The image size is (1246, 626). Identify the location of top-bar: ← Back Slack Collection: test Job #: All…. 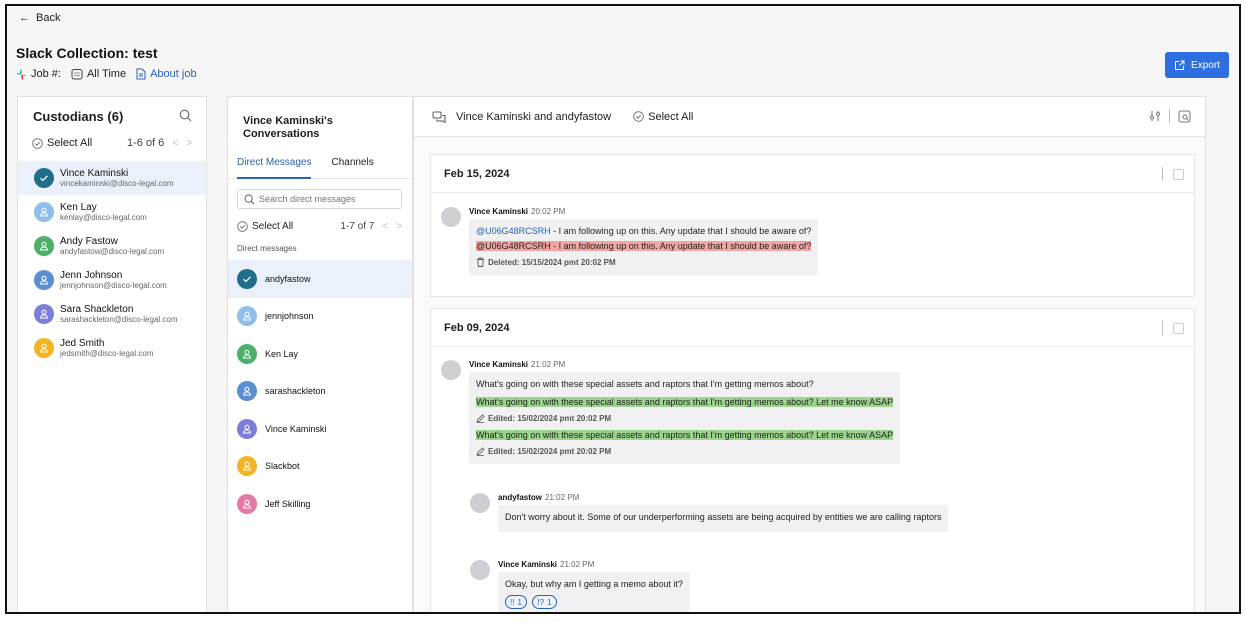
(623, 52).